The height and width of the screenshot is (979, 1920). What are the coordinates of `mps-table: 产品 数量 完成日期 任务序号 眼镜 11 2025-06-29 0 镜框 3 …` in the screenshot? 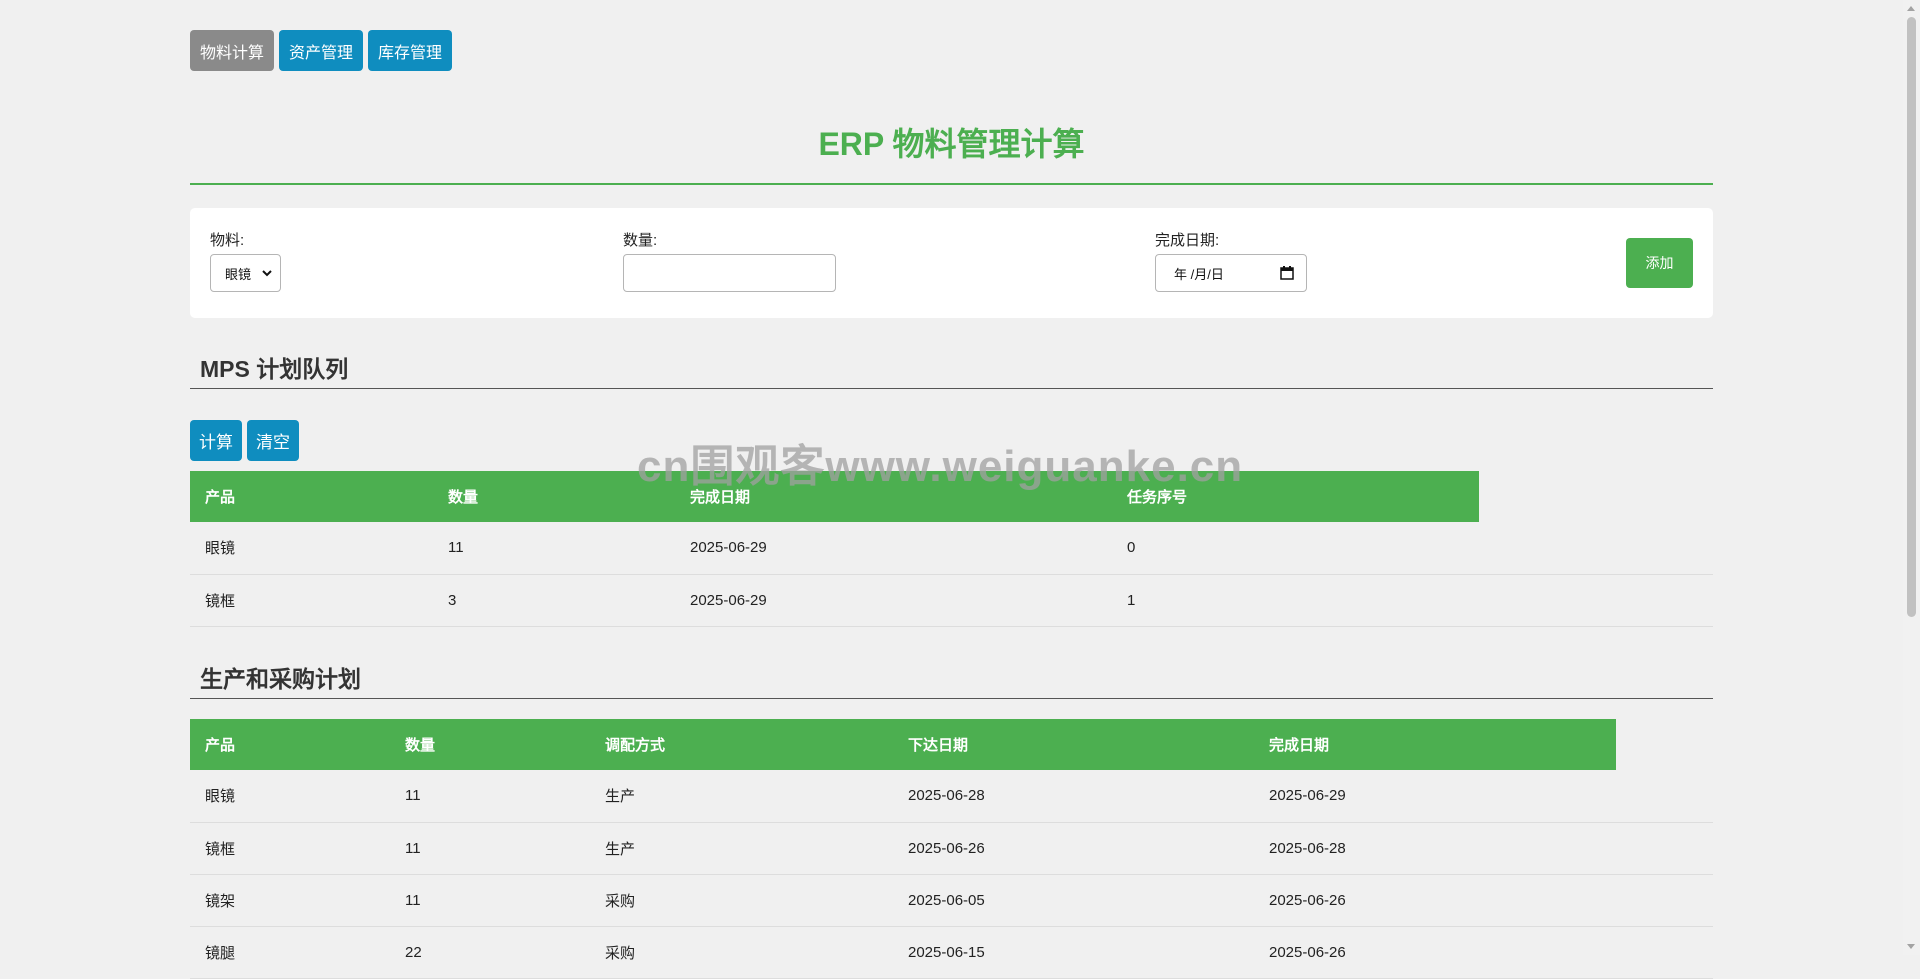 It's located at (951, 549).